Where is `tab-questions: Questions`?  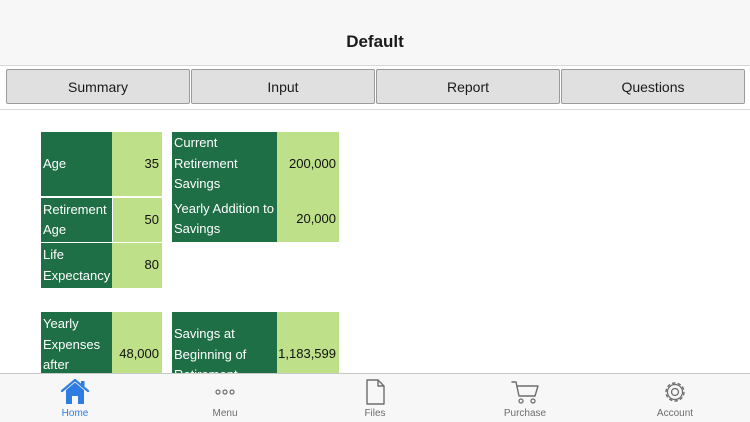
tab-questions: Questions is located at coordinates (653, 86).